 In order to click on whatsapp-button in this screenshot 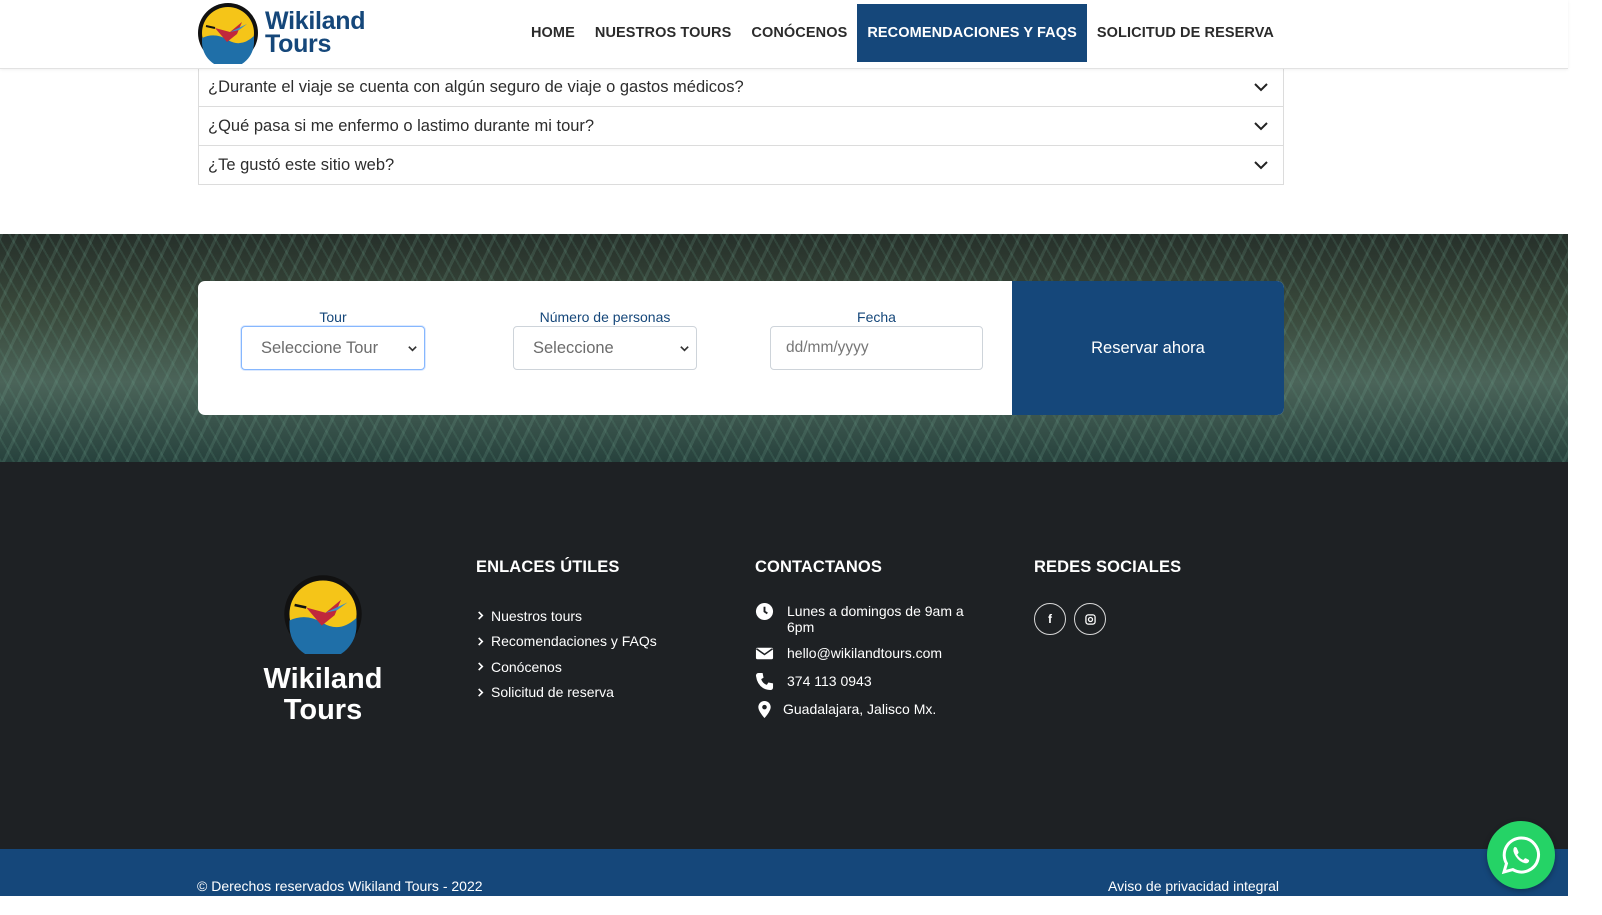, I will do `click(1521, 855)`.